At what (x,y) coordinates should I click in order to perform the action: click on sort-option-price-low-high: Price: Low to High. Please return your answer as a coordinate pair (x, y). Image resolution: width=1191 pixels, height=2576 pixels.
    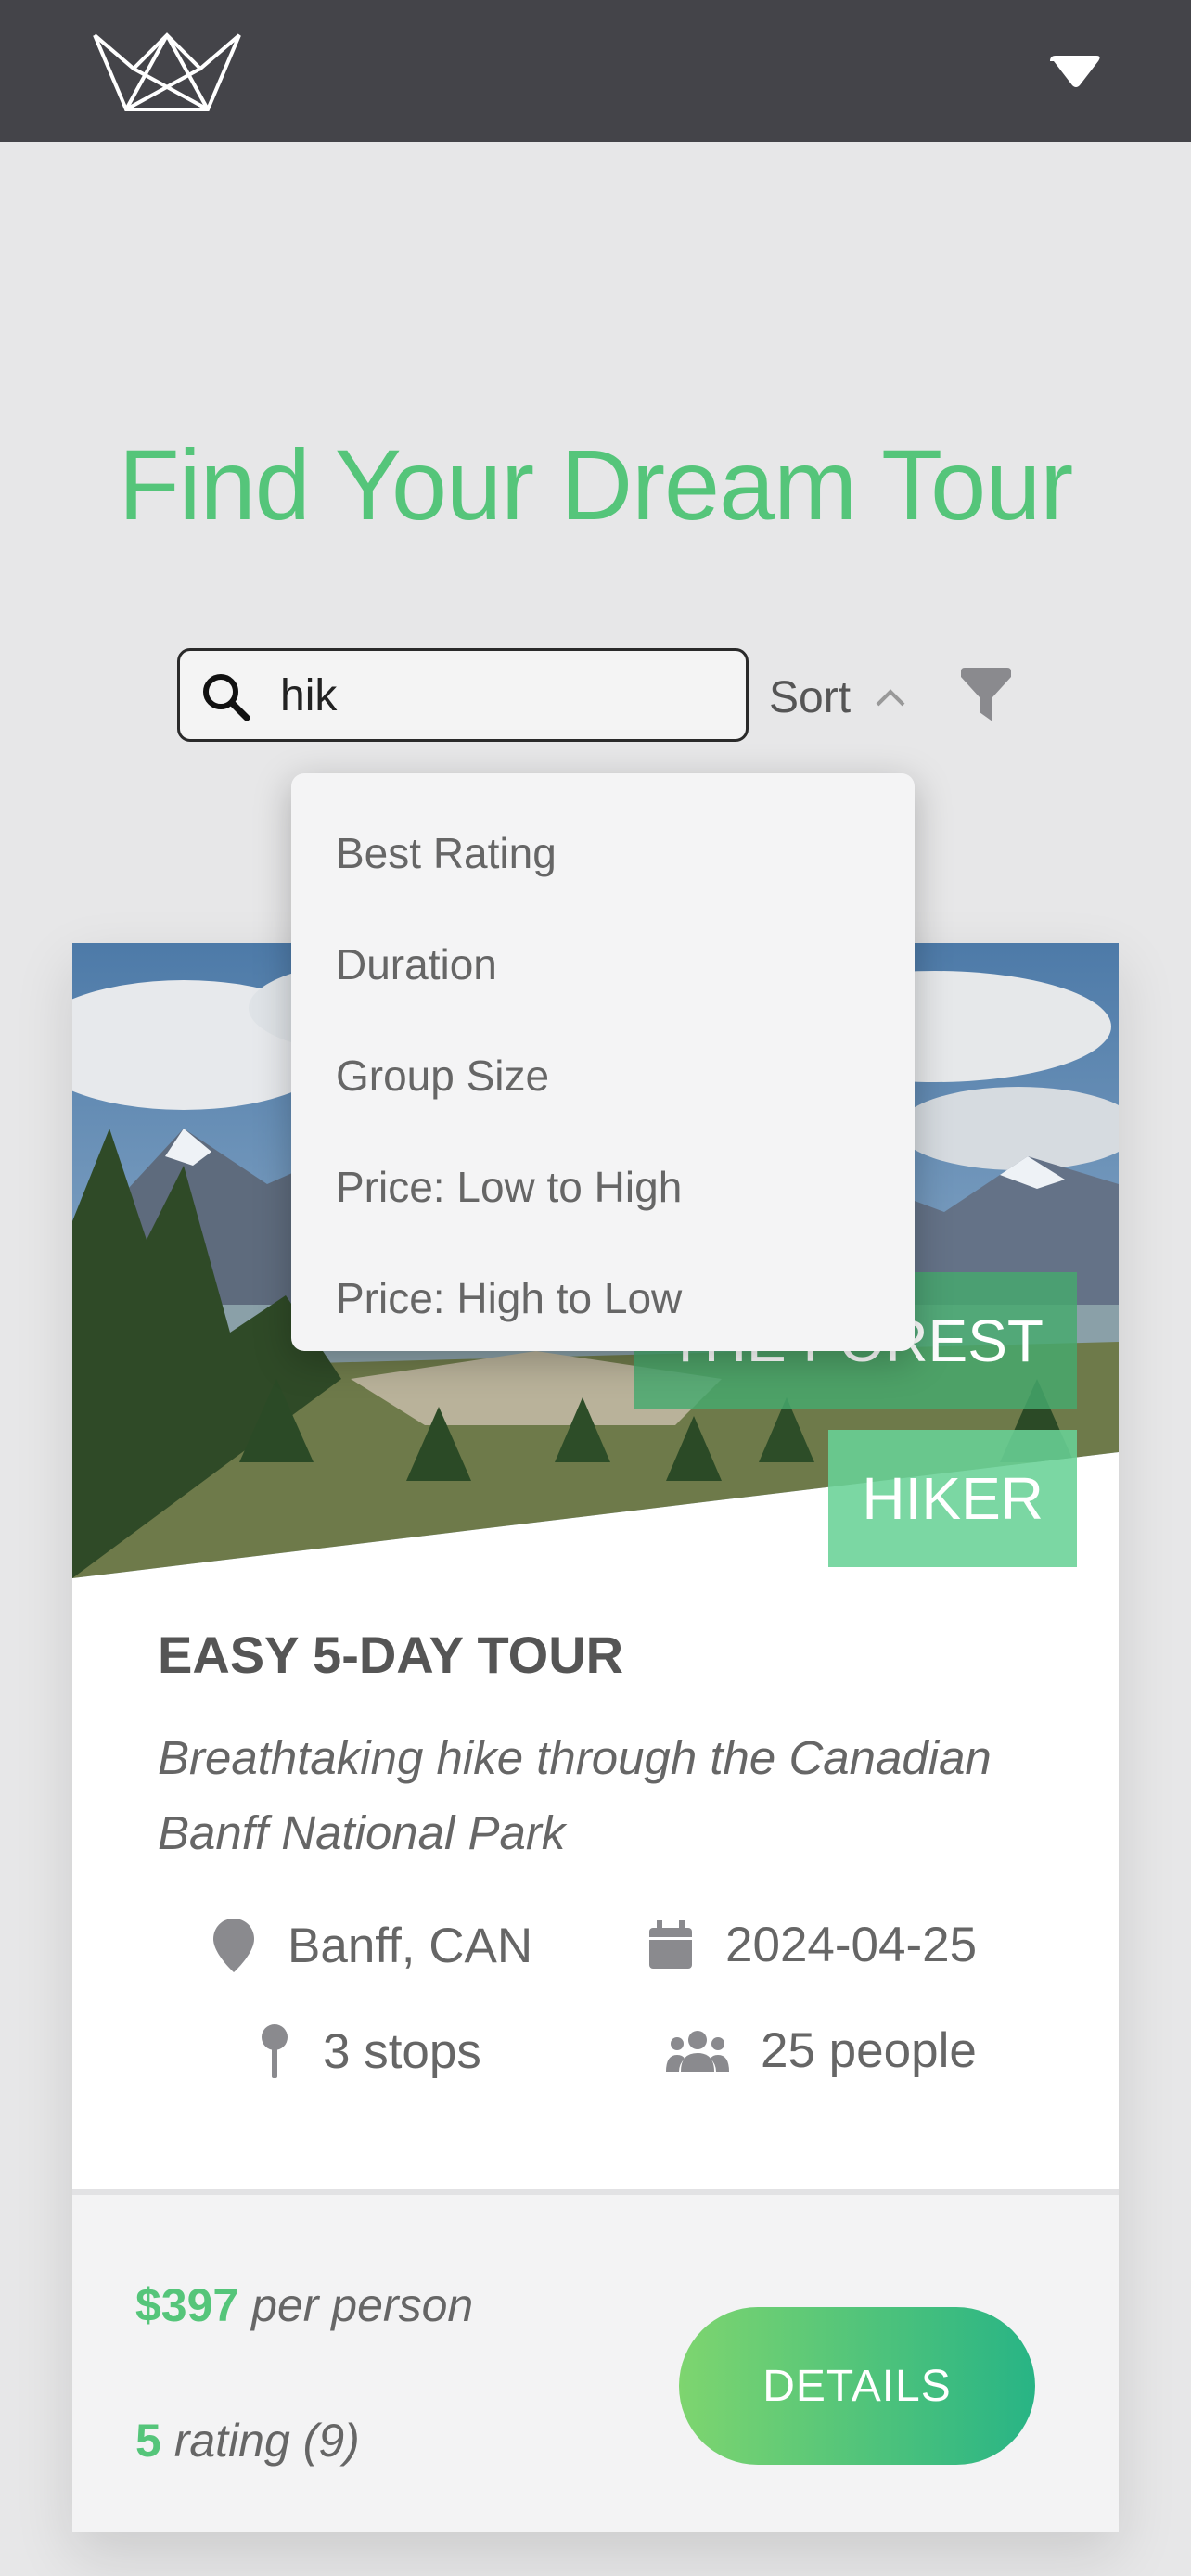
    Looking at the image, I should click on (603, 1187).